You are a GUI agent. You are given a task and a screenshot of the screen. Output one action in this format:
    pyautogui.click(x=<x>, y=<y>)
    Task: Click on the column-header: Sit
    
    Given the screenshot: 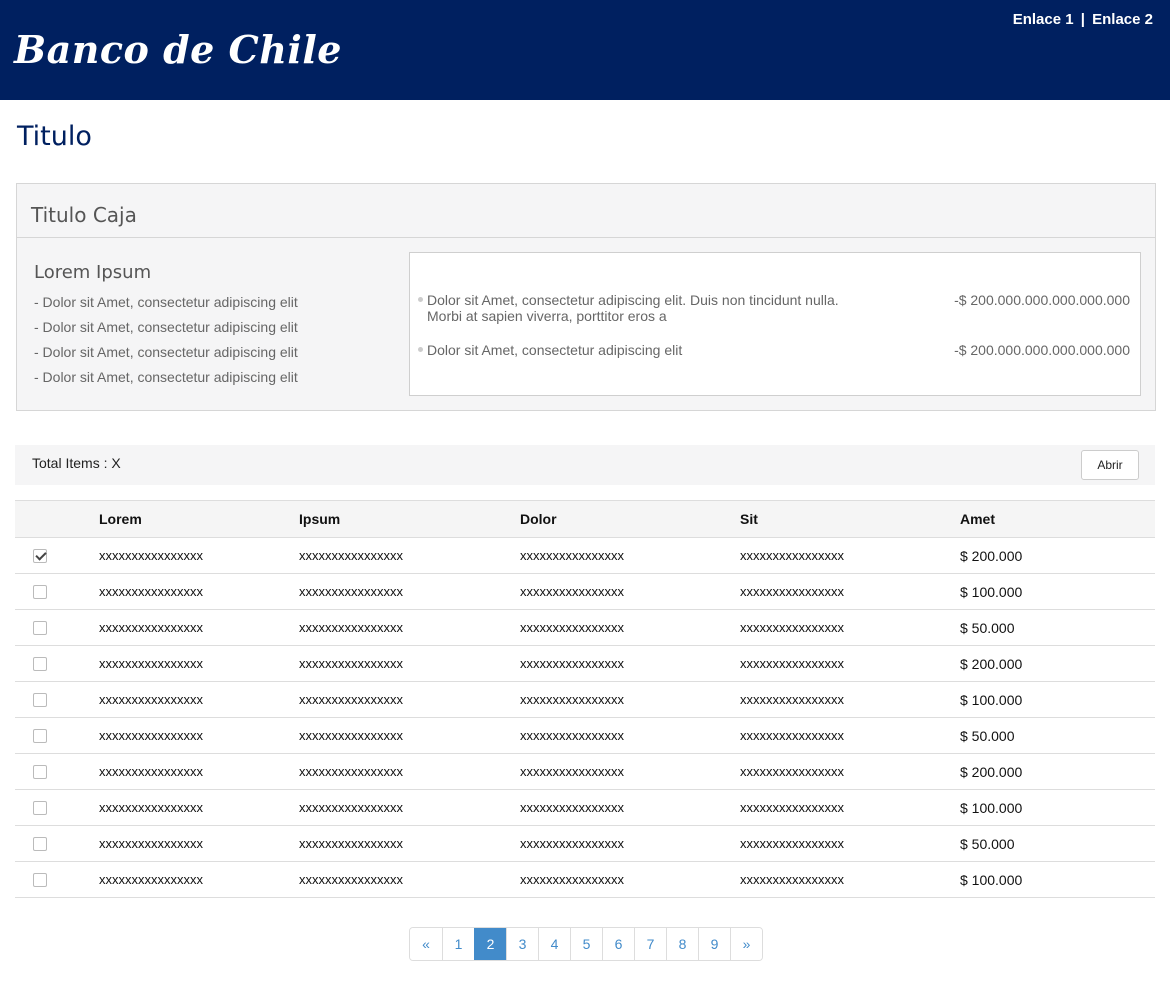 What is the action you would take?
    pyautogui.click(x=850, y=519)
    